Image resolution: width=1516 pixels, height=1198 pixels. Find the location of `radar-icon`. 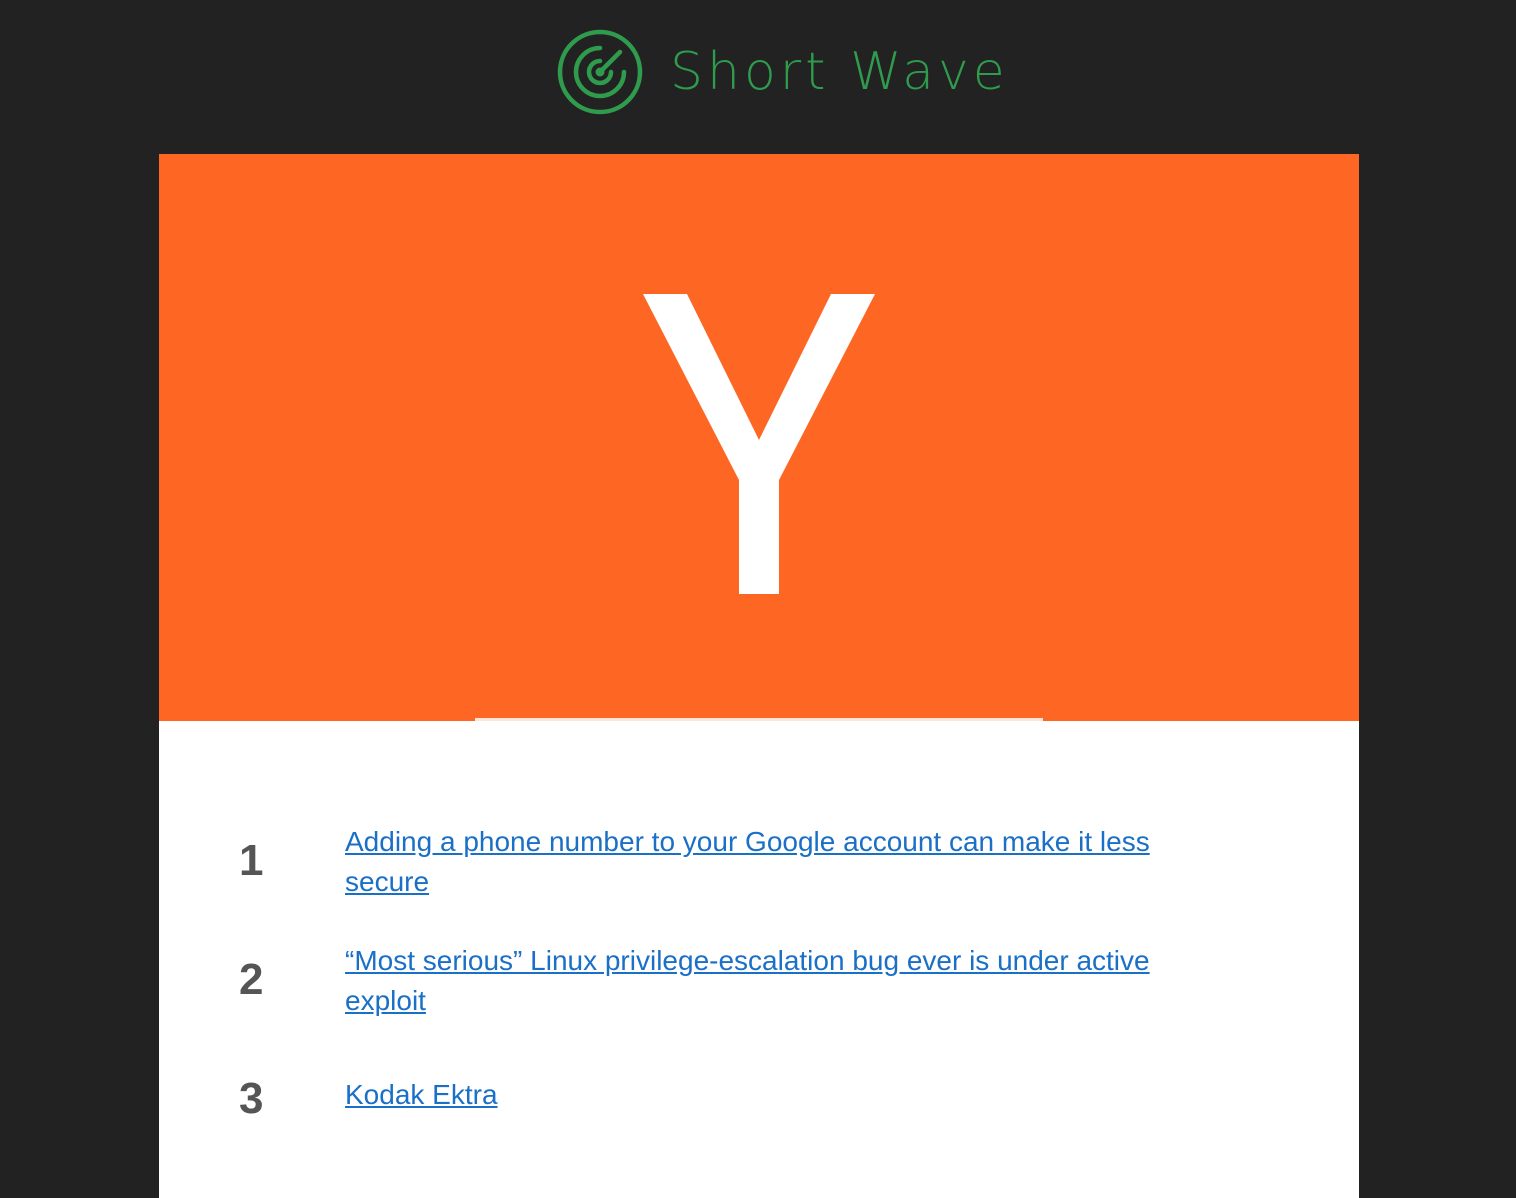

radar-icon is located at coordinates (600, 72).